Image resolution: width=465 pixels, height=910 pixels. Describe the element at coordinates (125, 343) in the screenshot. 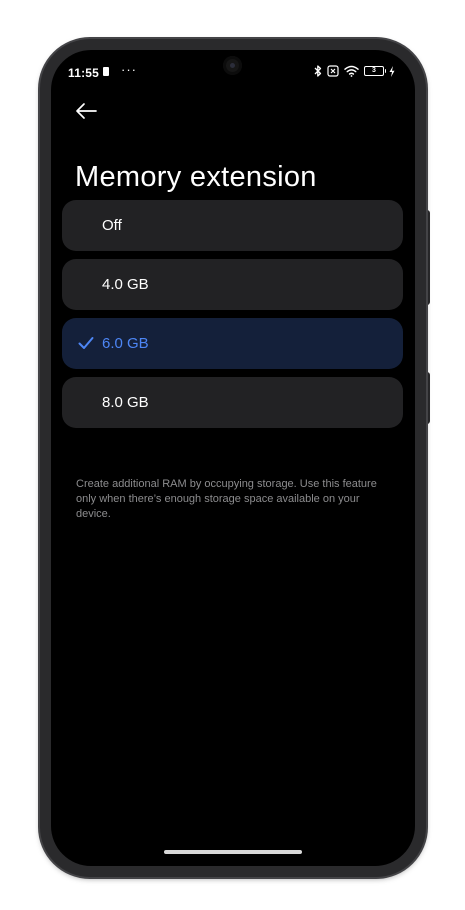

I see `option-label: 6.0 GB` at that location.